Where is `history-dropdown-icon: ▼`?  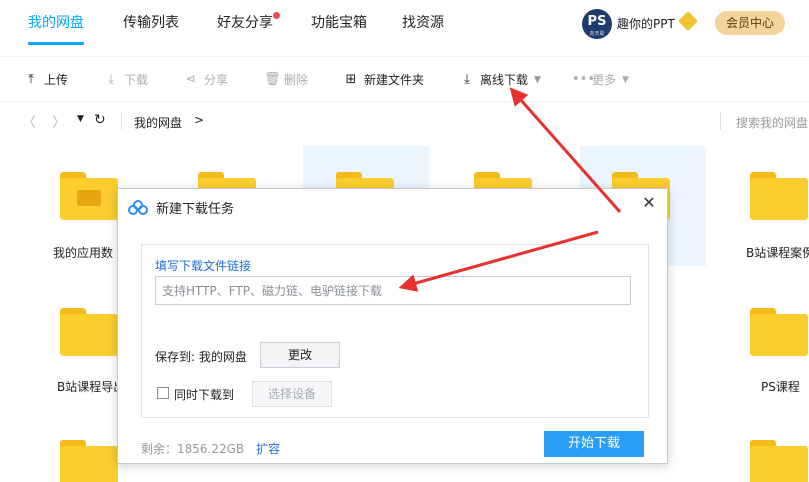 history-dropdown-icon: ▼ is located at coordinates (80, 119).